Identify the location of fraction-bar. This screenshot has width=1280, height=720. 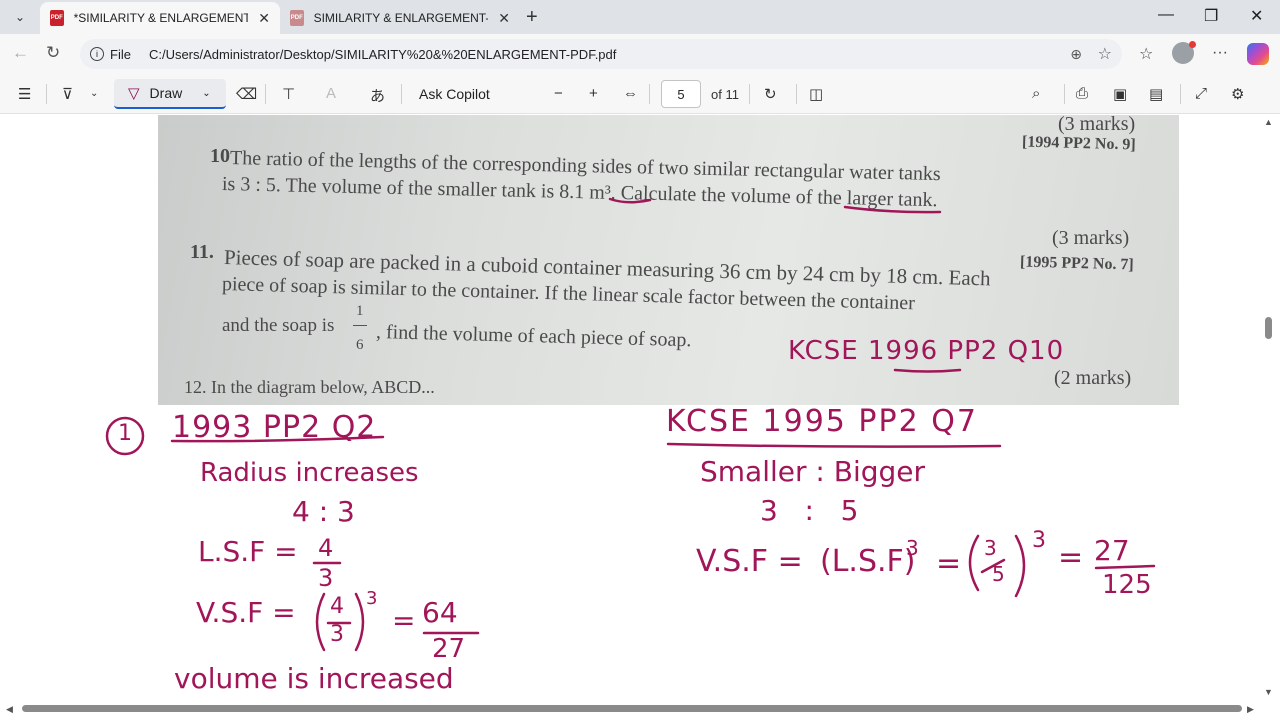
(360, 325).